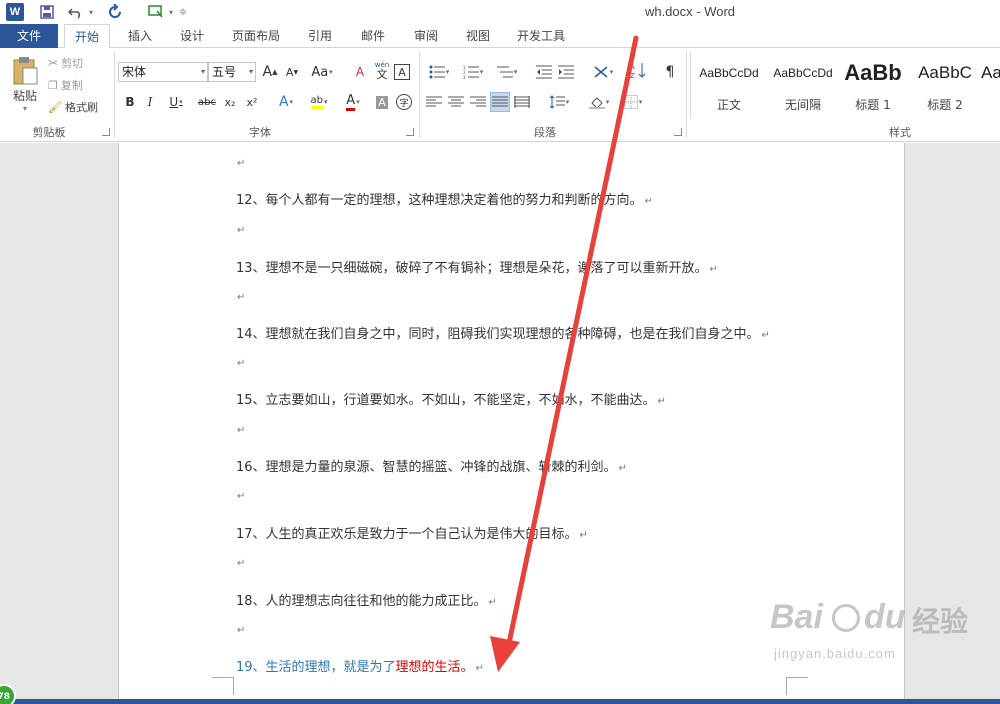  Describe the element at coordinates (572, 343) in the screenshot. I see `arrow-shaft` at that location.